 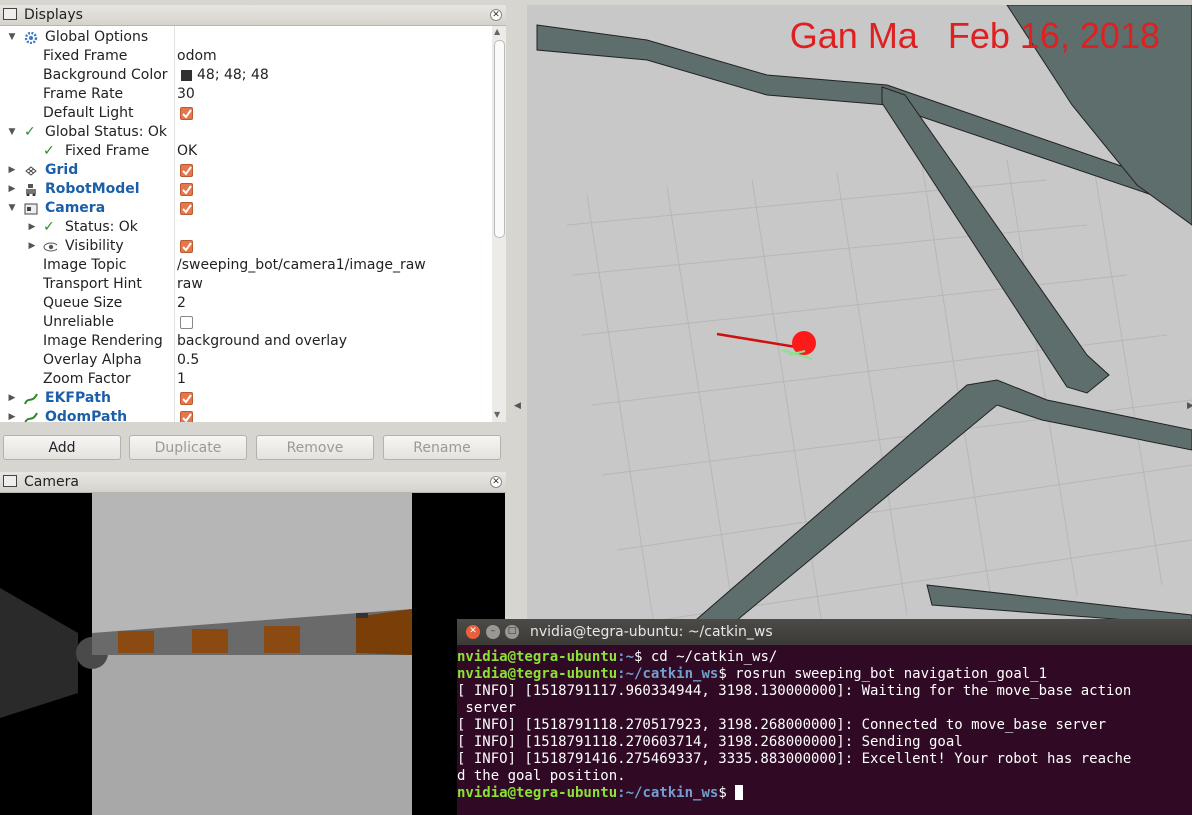 I want to click on tree-label: Image Rendering, so click(x=103, y=341).